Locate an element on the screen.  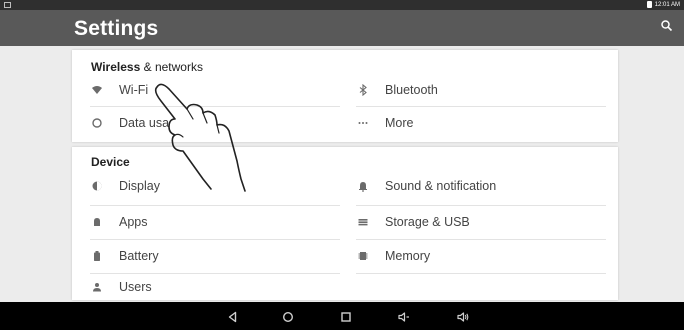
volume-up-icon is located at coordinates (463, 317).